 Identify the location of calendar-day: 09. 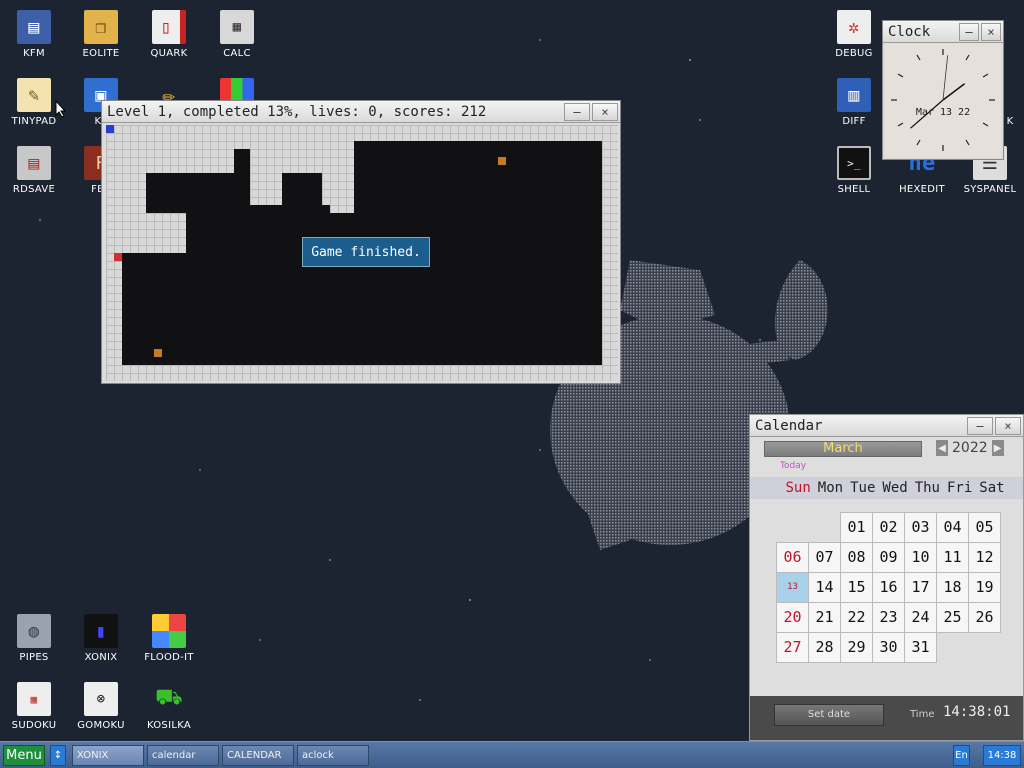
(888, 557).